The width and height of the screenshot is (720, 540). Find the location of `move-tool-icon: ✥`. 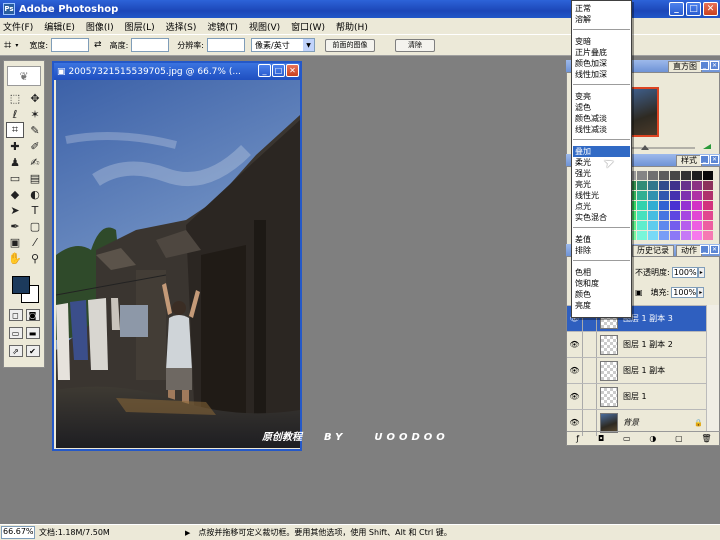

move-tool-icon: ✥ is located at coordinates (35, 98).